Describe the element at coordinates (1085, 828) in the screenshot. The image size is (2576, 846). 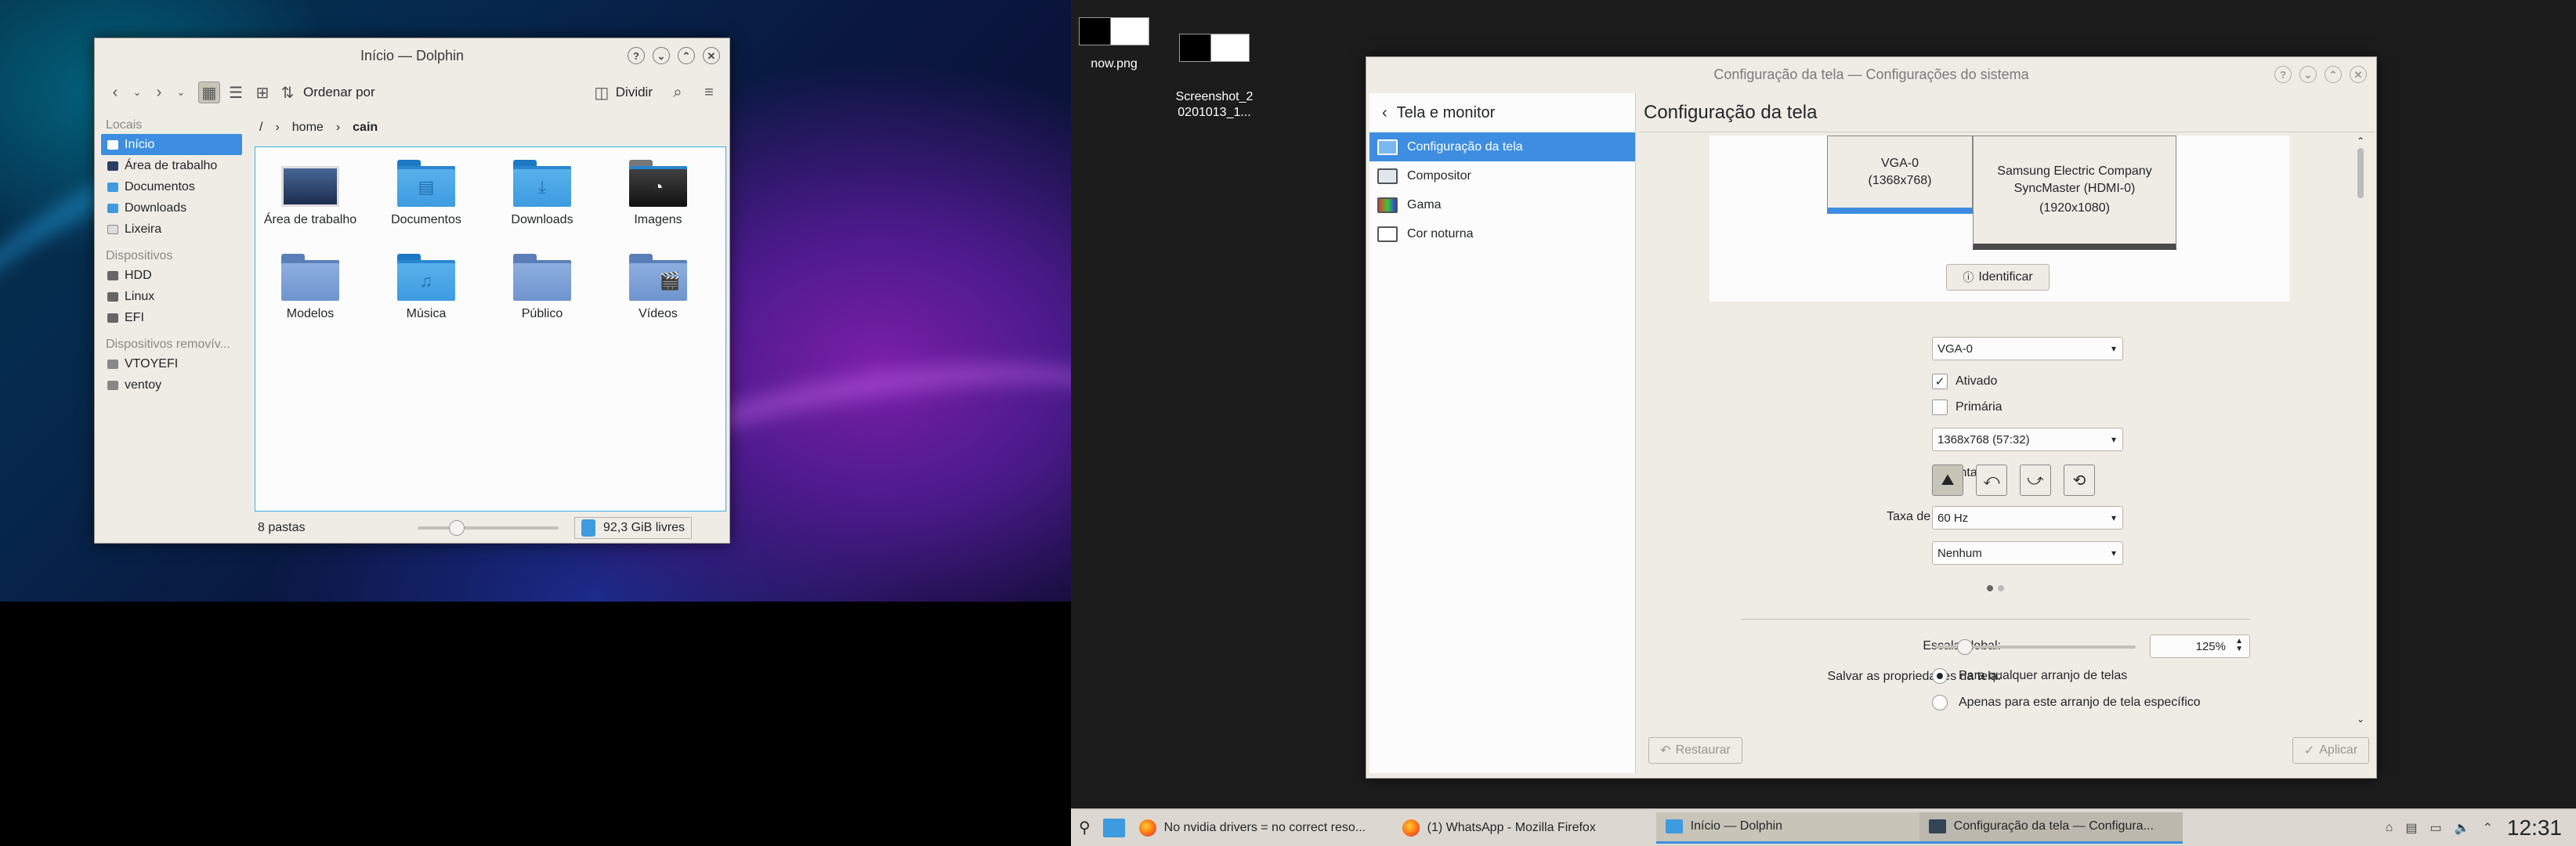
I see `app-launcher-icon: ⚲` at that location.